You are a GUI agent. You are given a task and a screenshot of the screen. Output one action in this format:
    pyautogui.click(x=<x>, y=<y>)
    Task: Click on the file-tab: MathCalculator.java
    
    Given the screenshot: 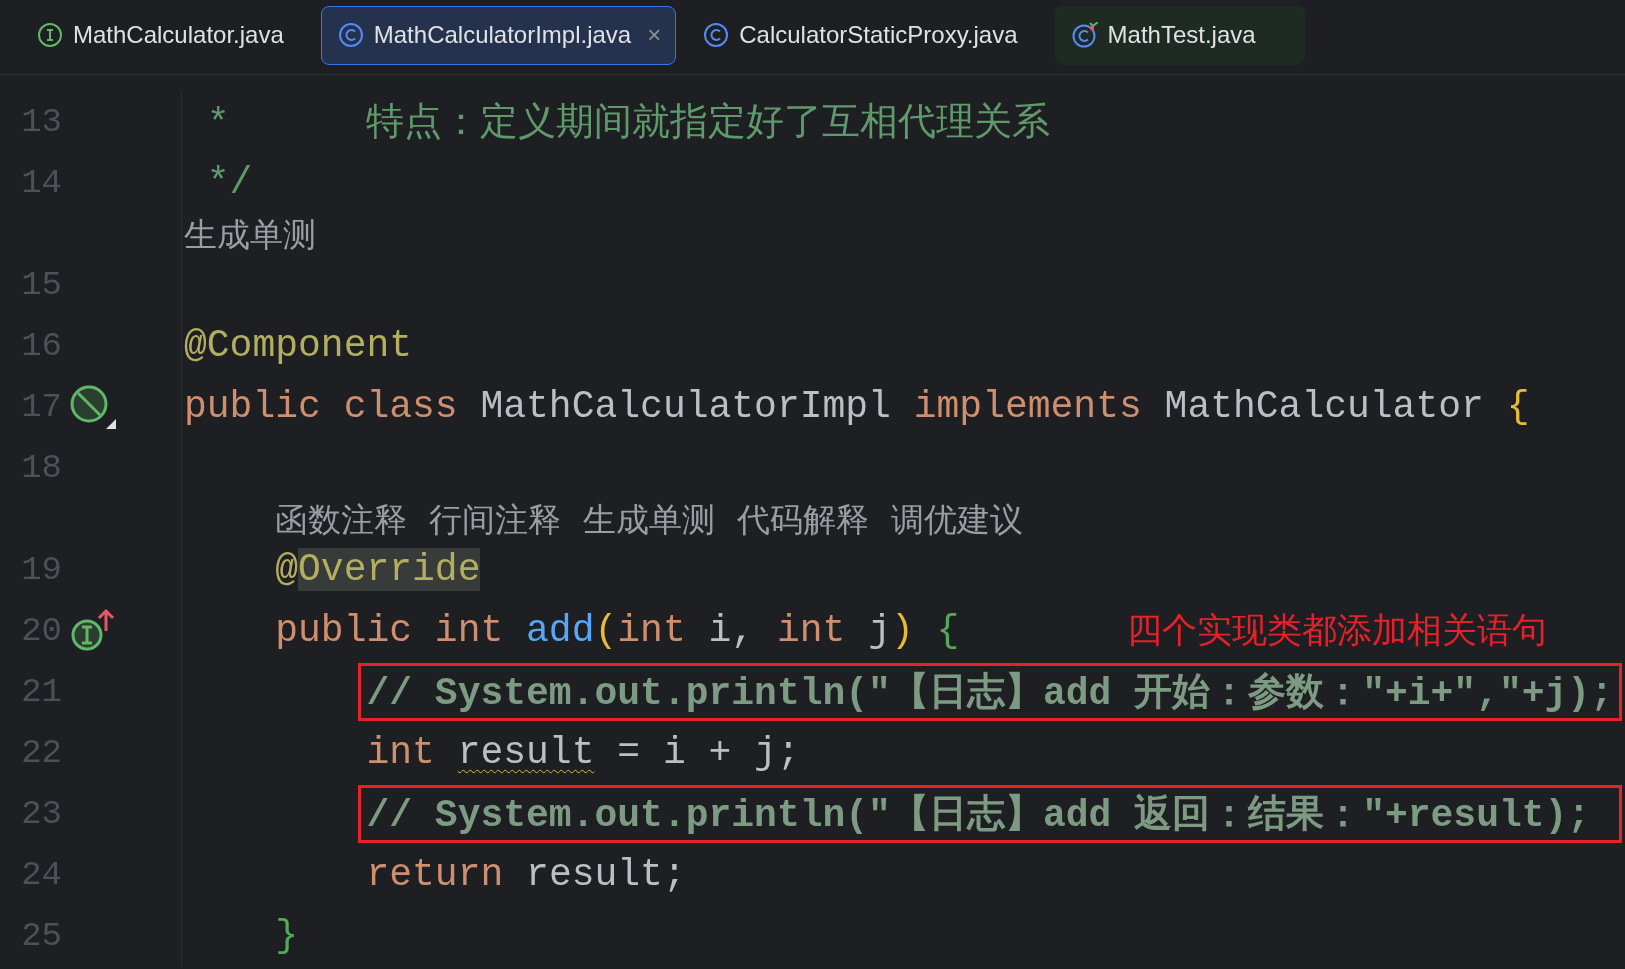 What is the action you would take?
    pyautogui.click(x=165, y=35)
    